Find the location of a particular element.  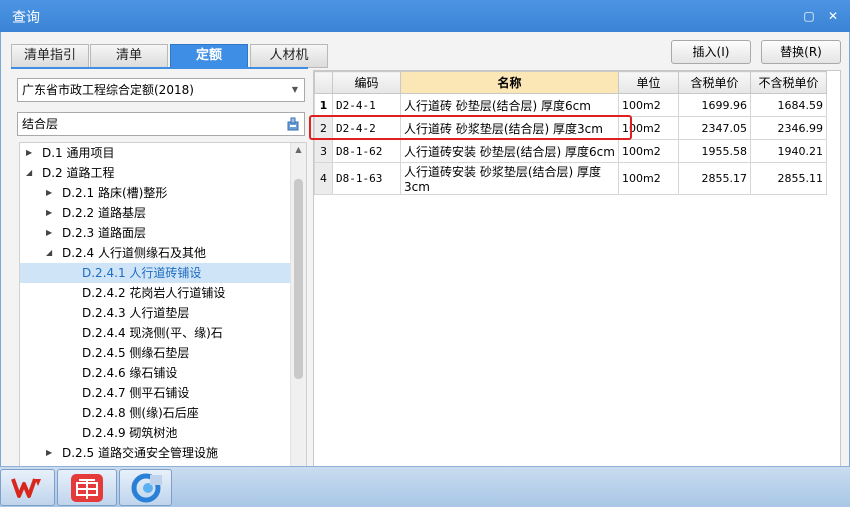

row-number: 1 is located at coordinates (323, 105).